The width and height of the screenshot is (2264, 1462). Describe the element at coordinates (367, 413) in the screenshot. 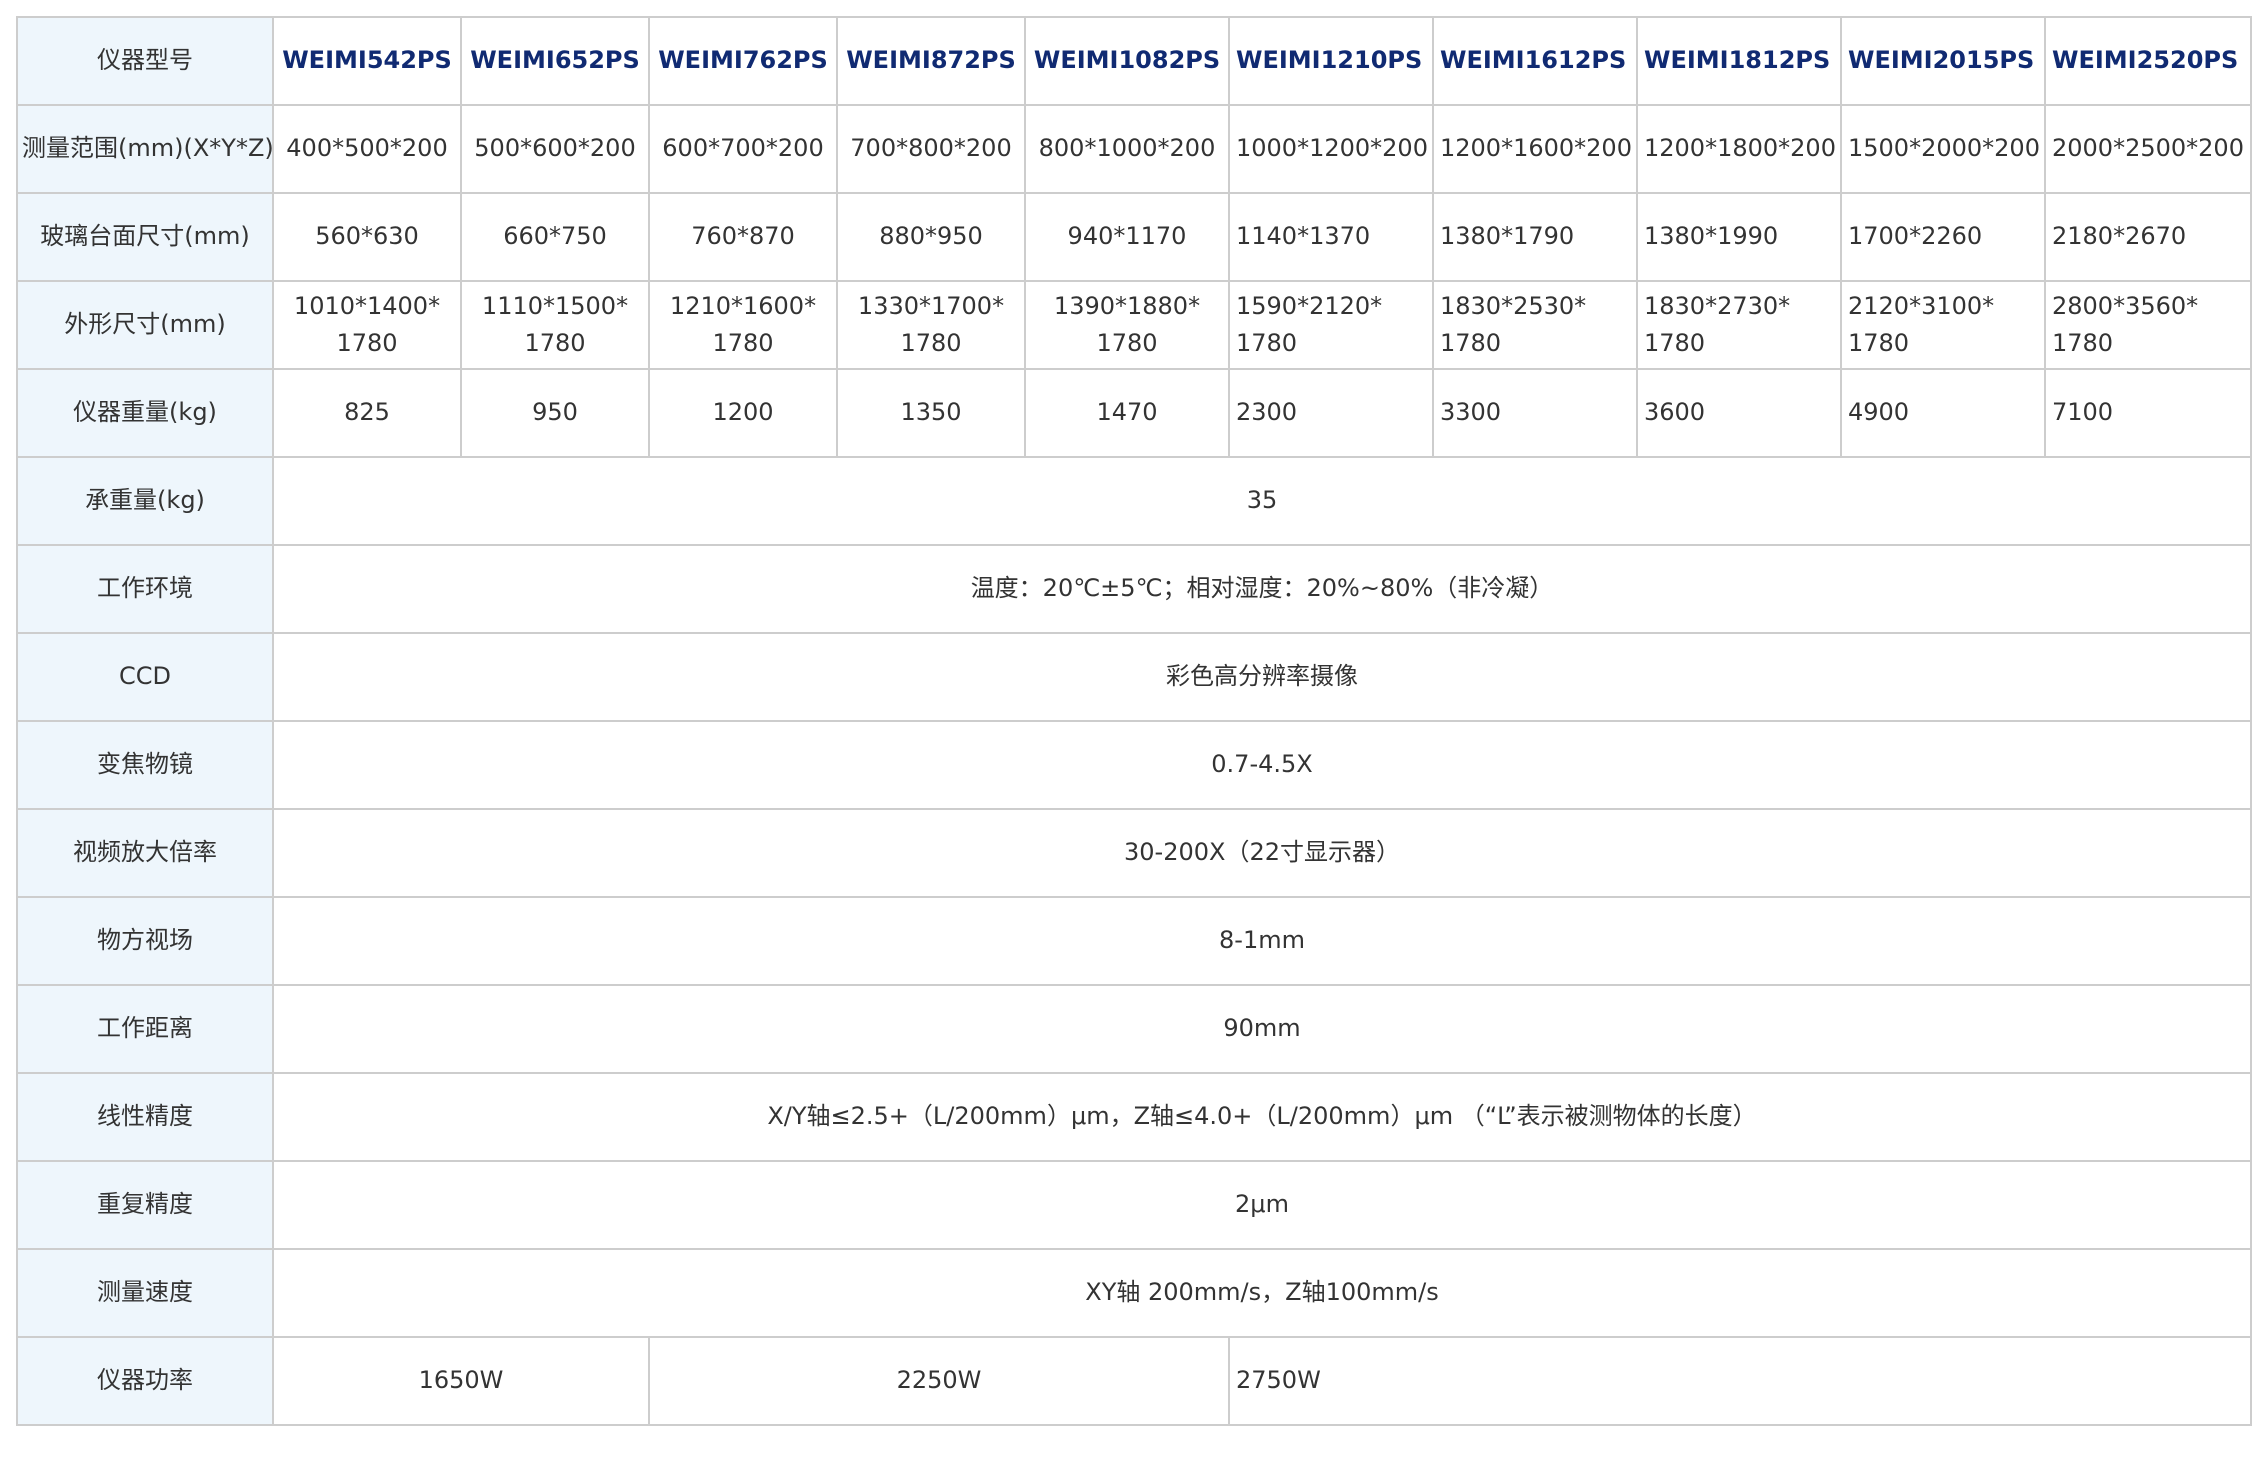

I see `spec-value: 825` at that location.